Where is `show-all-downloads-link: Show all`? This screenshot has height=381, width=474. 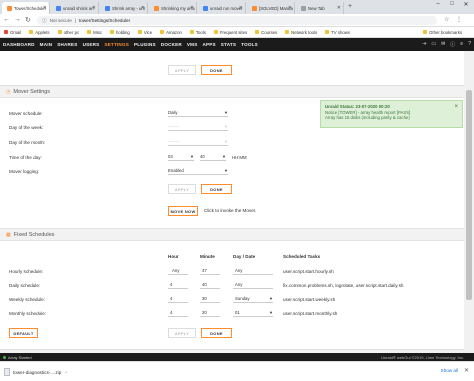 show-all-downloads-link: Show all is located at coordinates (449, 370).